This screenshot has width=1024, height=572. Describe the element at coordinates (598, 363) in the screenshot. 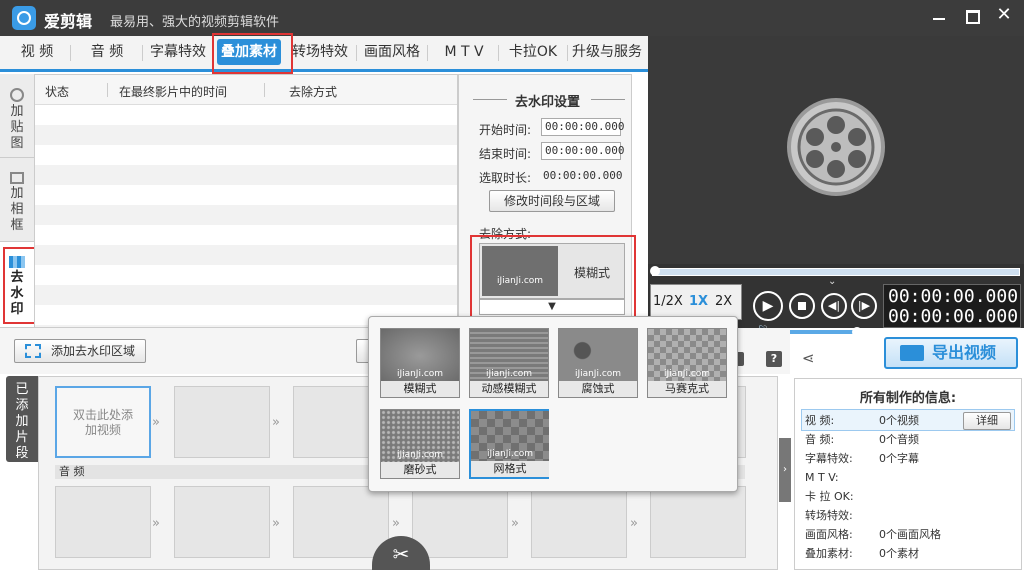

I see `method-option-erode: iJianJi.com 腐蚀式` at that location.